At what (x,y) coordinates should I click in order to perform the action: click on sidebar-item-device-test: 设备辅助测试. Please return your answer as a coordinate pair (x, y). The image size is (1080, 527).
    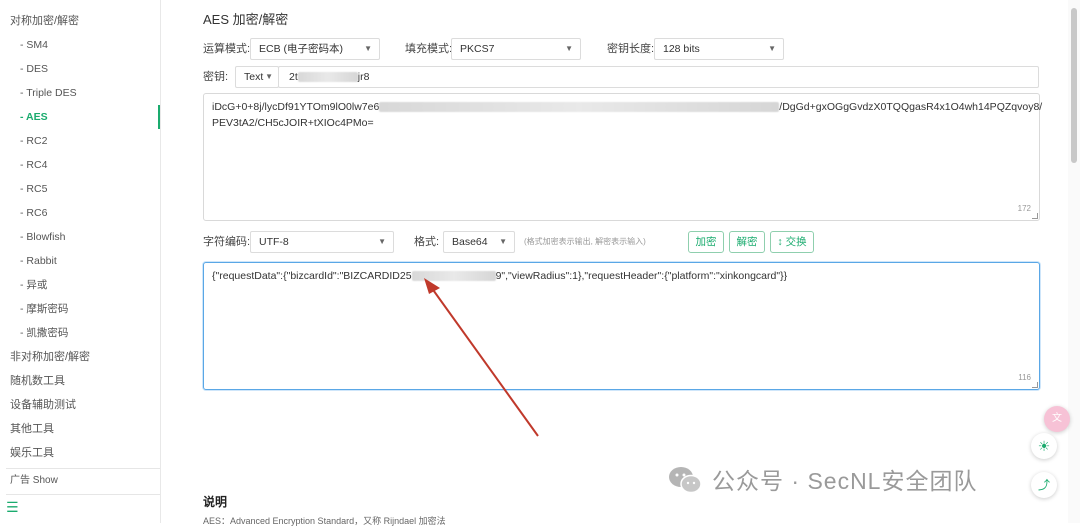
    Looking at the image, I should click on (80, 405).